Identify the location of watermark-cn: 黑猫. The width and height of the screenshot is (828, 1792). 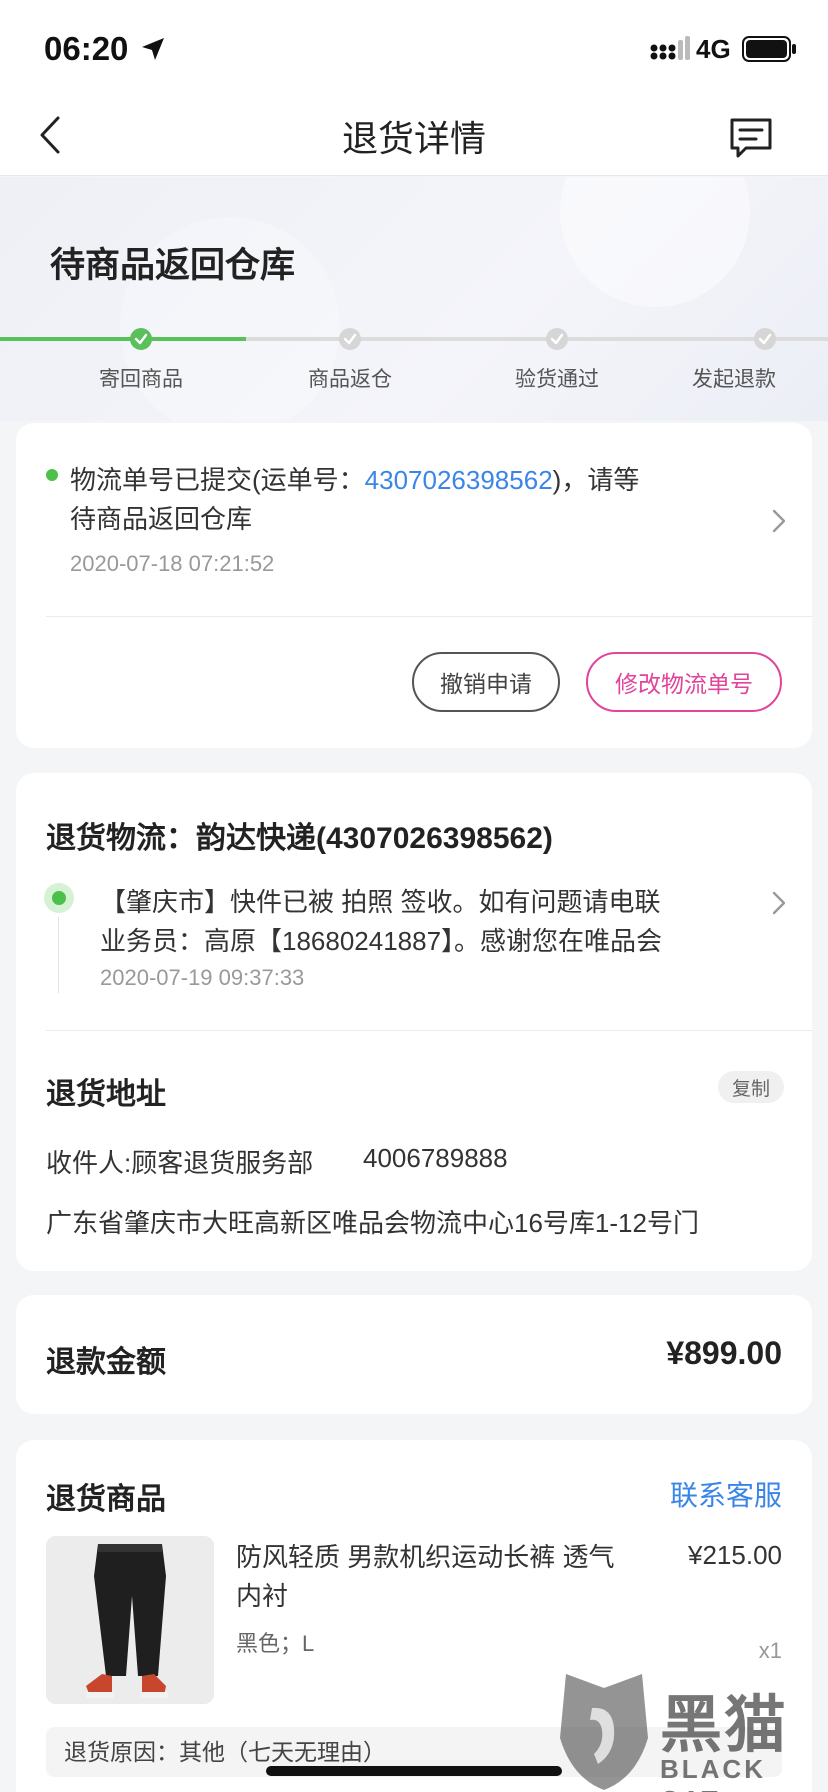
(724, 1725).